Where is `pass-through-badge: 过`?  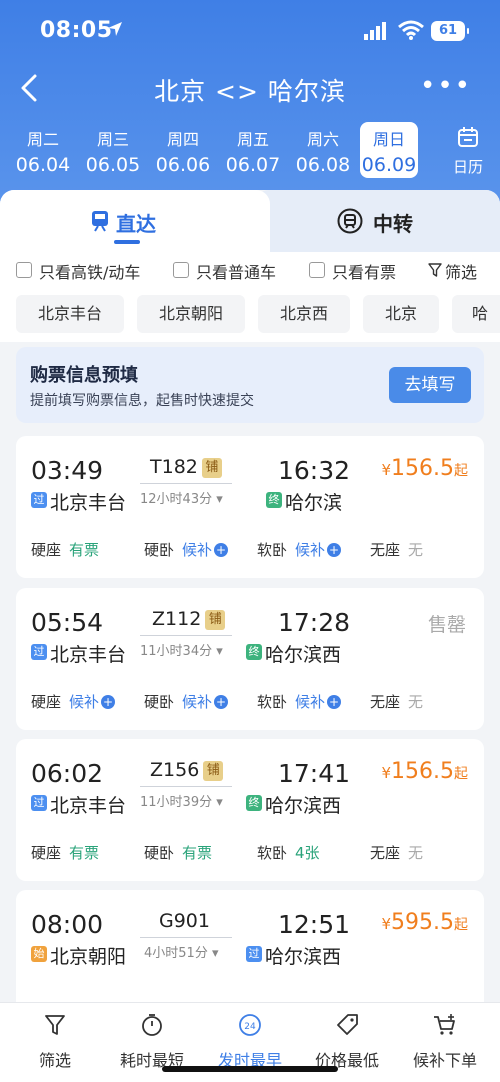 pass-through-badge: 过 is located at coordinates (39, 652).